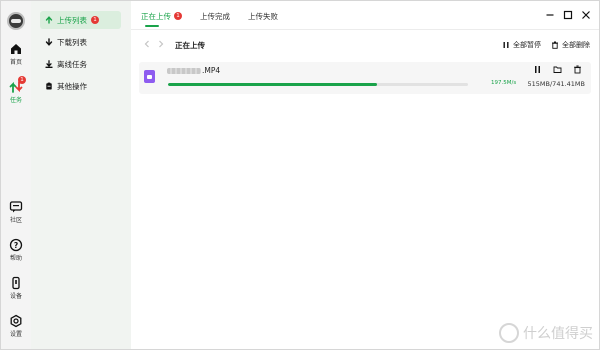 Image resolution: width=600 pixels, height=350 pixels. I want to click on file-extension: .MP4, so click(211, 70).